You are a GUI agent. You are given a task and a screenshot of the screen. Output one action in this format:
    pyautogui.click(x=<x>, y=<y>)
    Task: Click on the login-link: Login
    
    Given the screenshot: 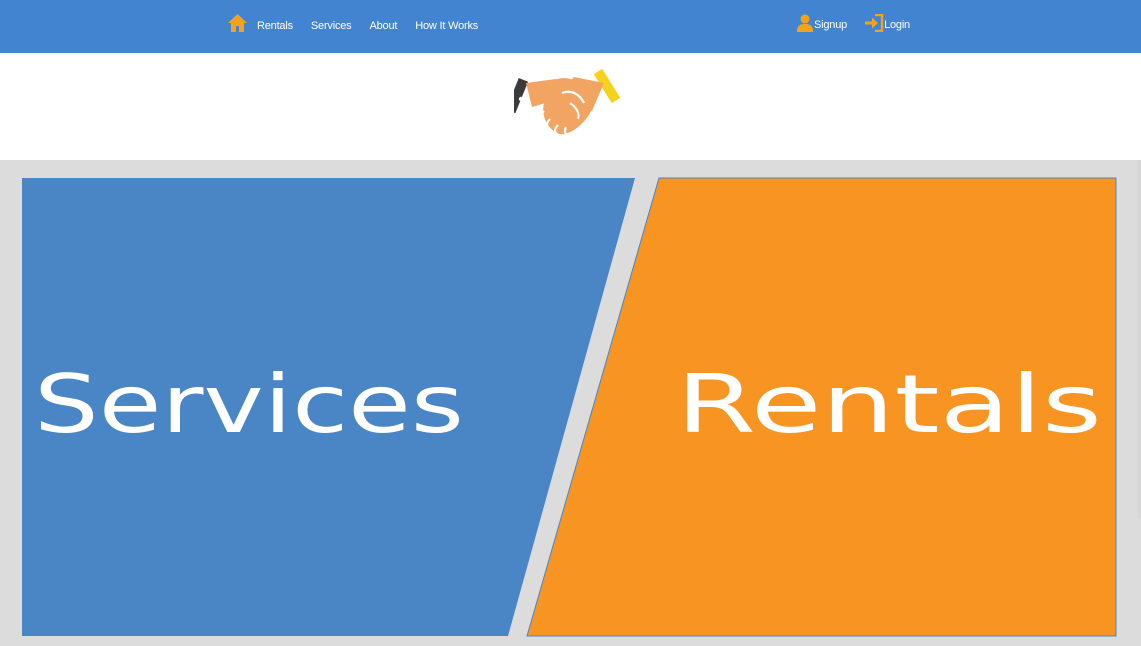 What is the action you would take?
    pyautogui.click(x=887, y=23)
    